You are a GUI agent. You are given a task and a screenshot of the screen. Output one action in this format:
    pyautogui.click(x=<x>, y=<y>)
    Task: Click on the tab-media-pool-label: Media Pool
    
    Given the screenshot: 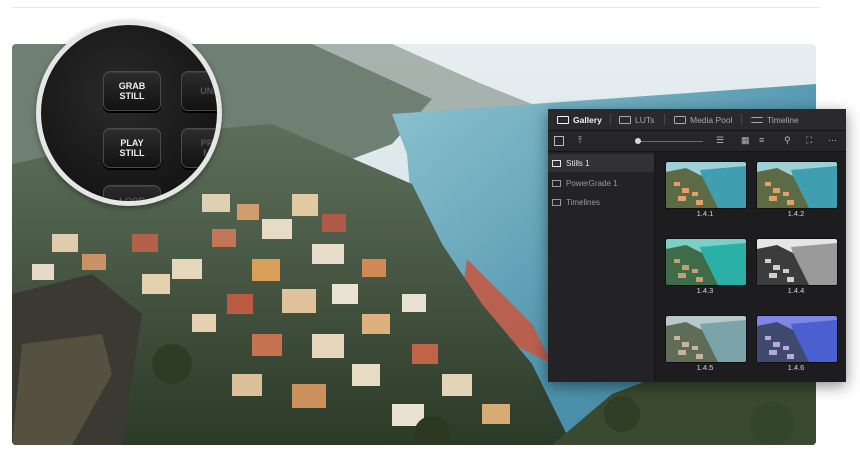 What is the action you would take?
    pyautogui.click(x=711, y=119)
    